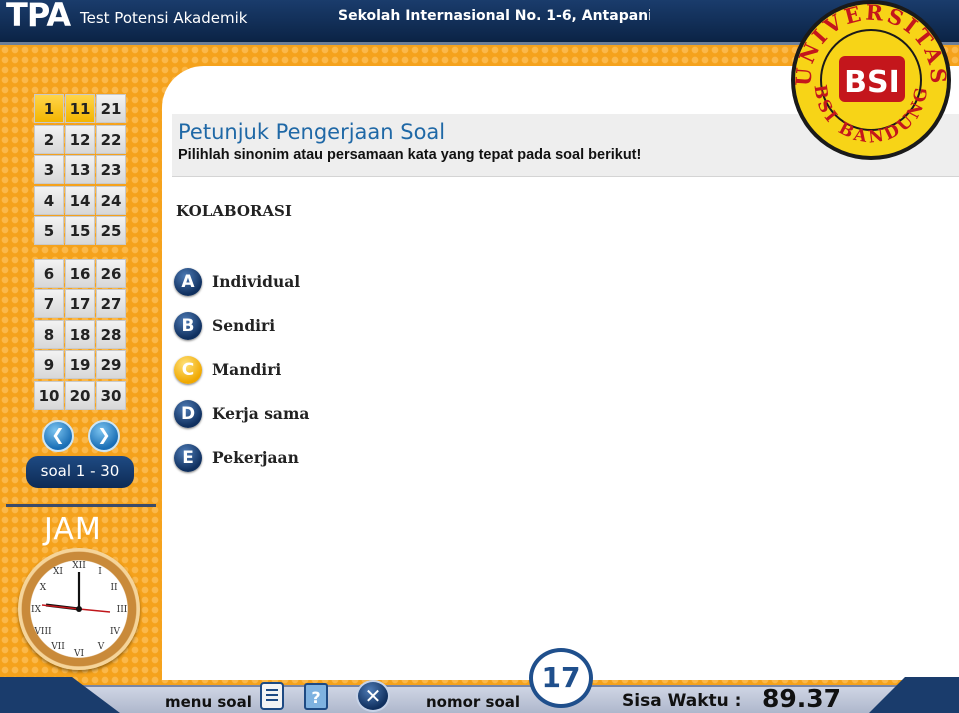 The width and height of the screenshot is (959, 713). I want to click on option-text-b: Sendiri, so click(243, 325).